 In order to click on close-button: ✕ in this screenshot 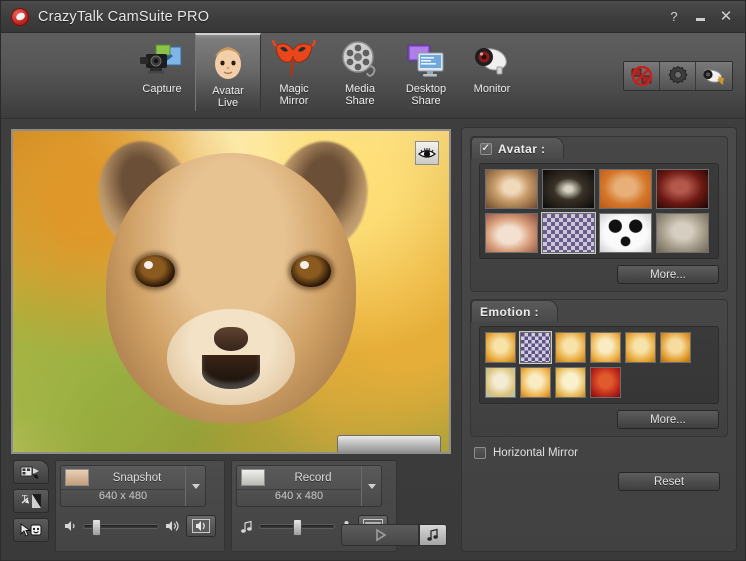, I will do `click(726, 16)`.